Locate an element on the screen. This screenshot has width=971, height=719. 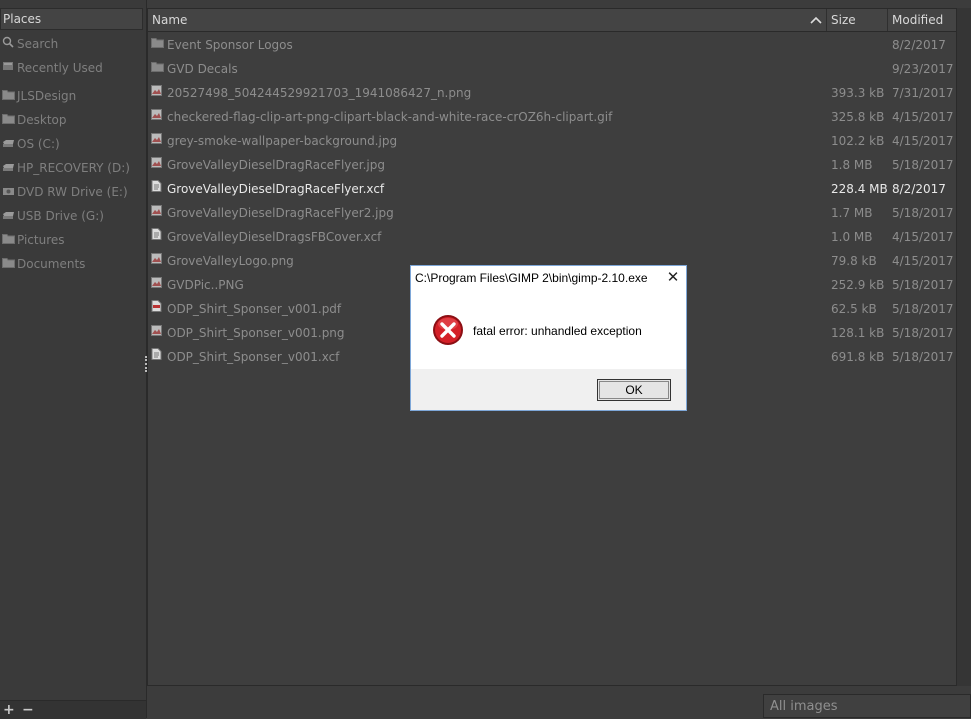
sort-ascending-icon is located at coordinates (816, 20).